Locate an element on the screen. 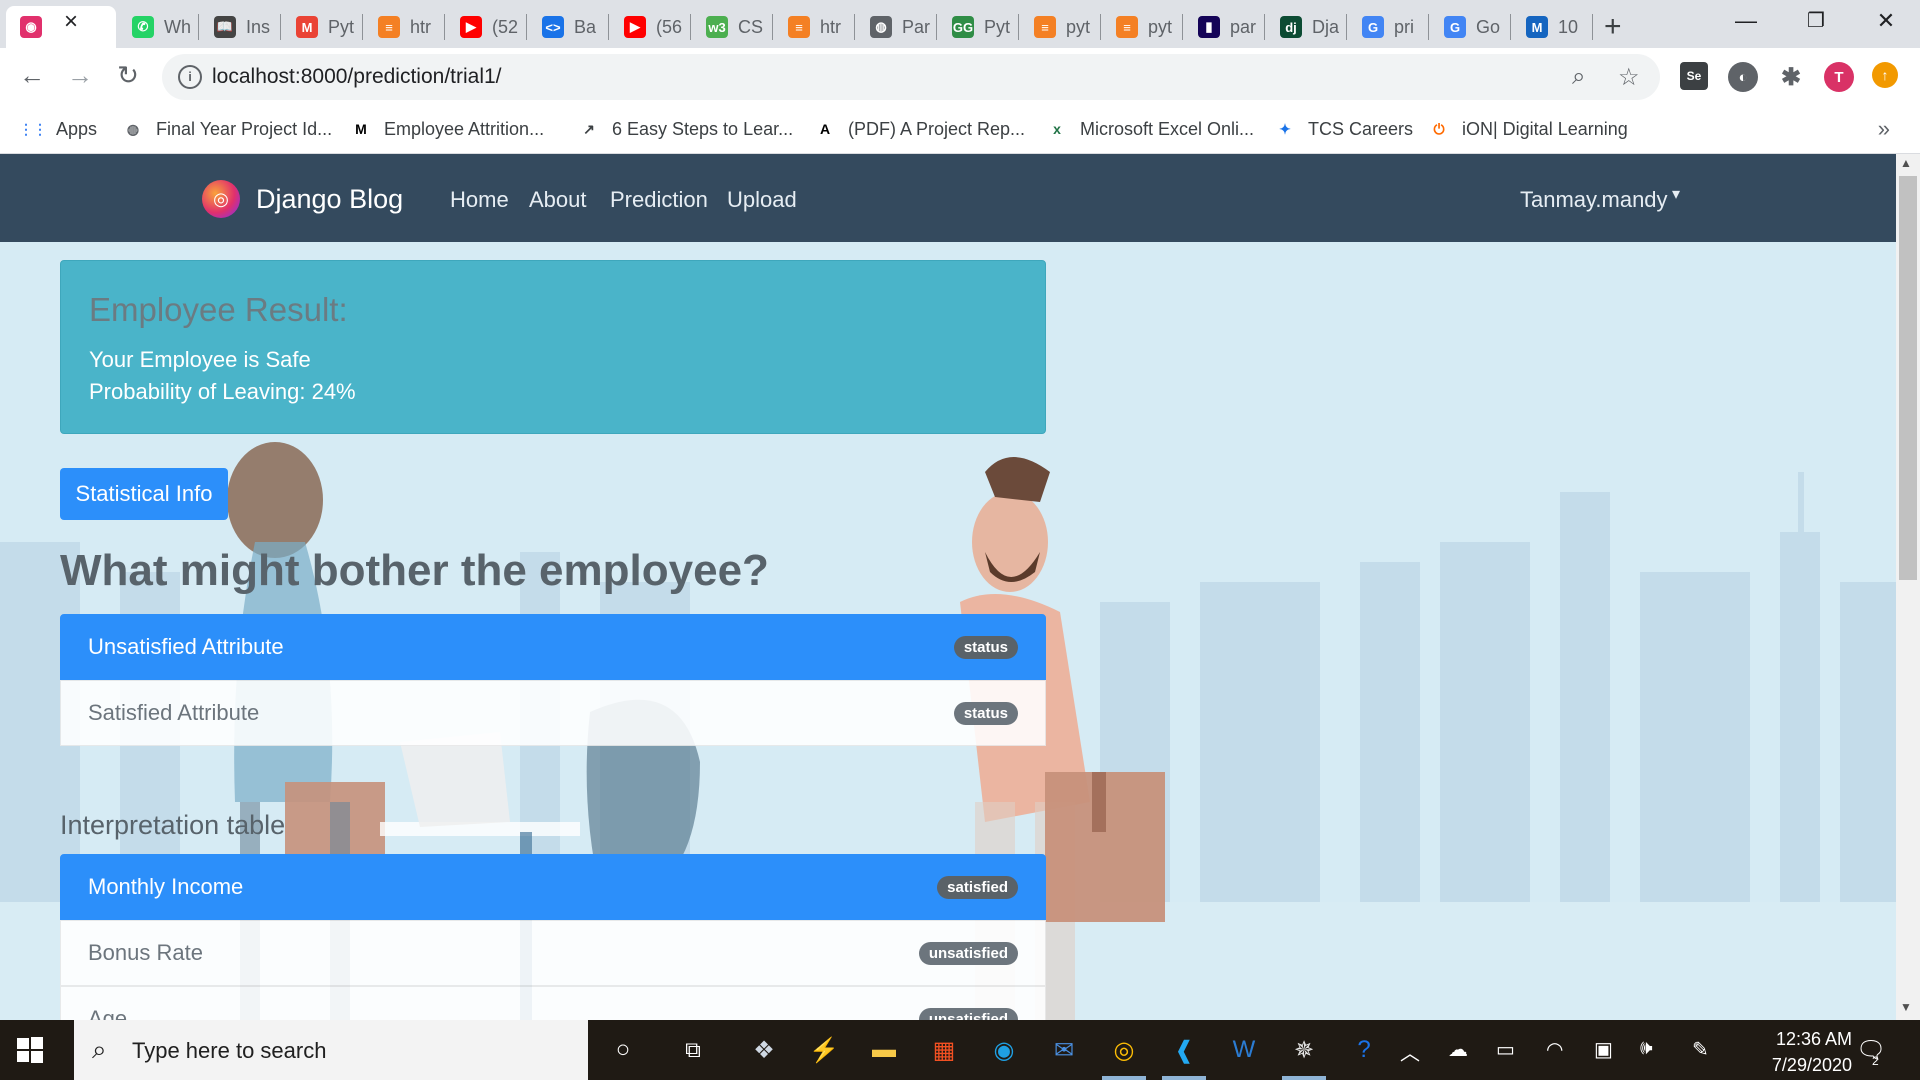 This screenshot has width=1920, height=1080. task-view-icon: ⧉ is located at coordinates (693, 1050).